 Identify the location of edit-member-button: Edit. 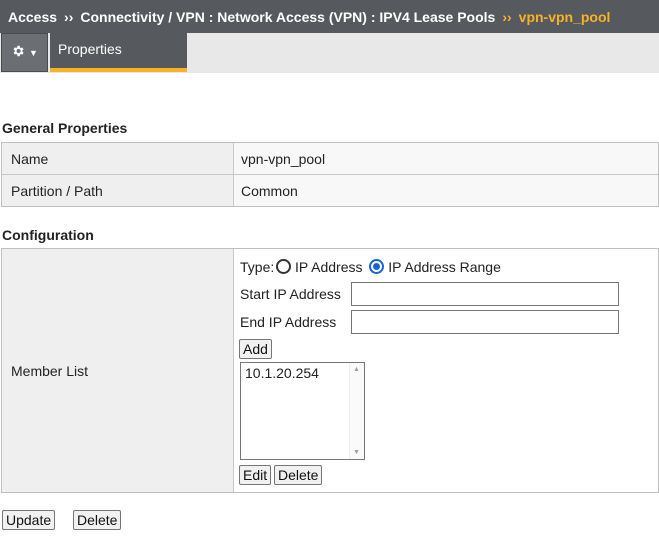
(255, 475).